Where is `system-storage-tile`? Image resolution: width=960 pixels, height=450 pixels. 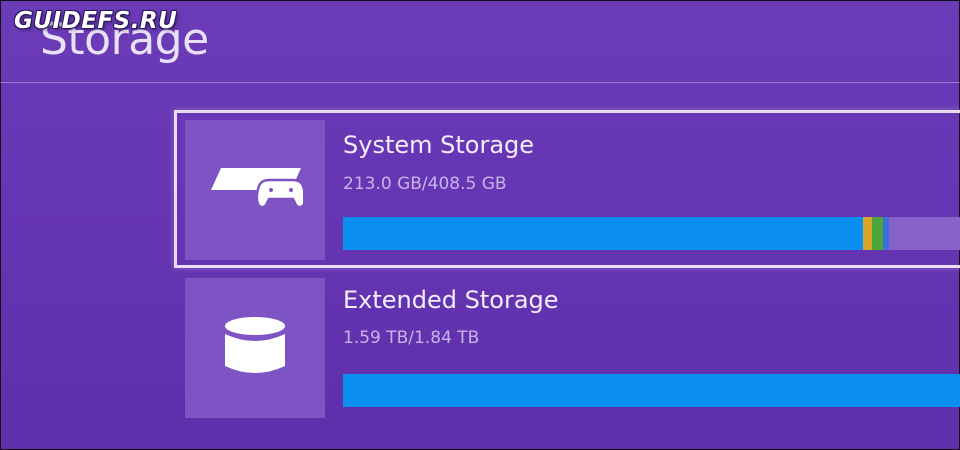
system-storage-tile is located at coordinates (255, 190).